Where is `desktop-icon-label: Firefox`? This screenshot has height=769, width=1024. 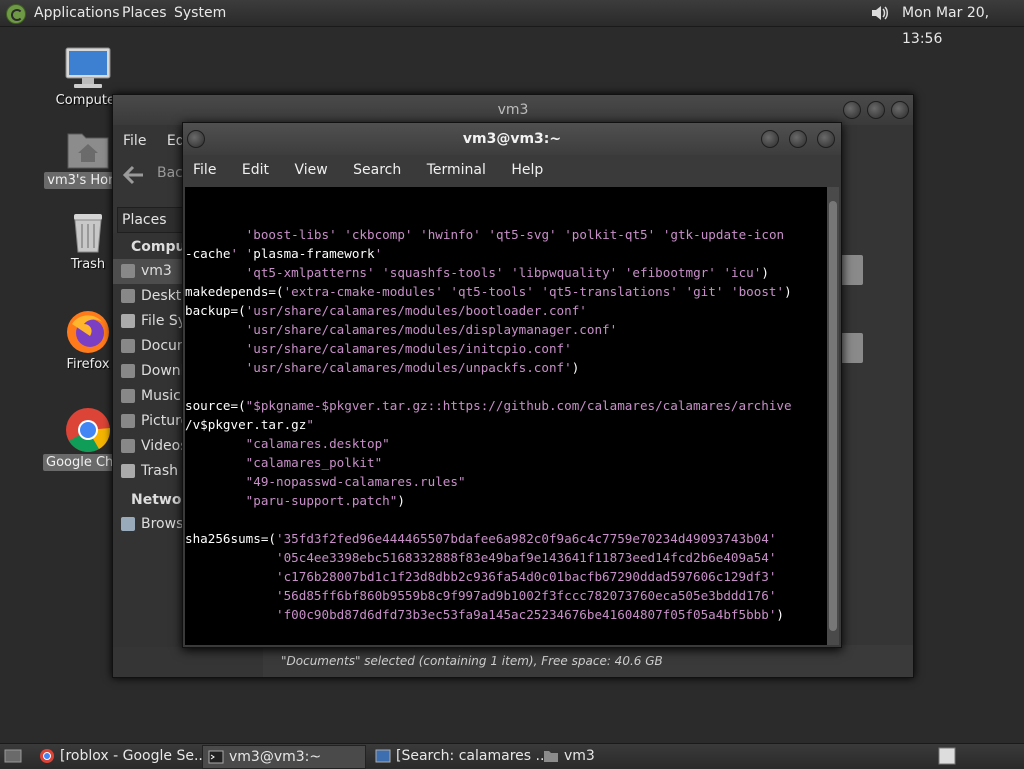 desktop-icon-label: Firefox is located at coordinates (88, 364).